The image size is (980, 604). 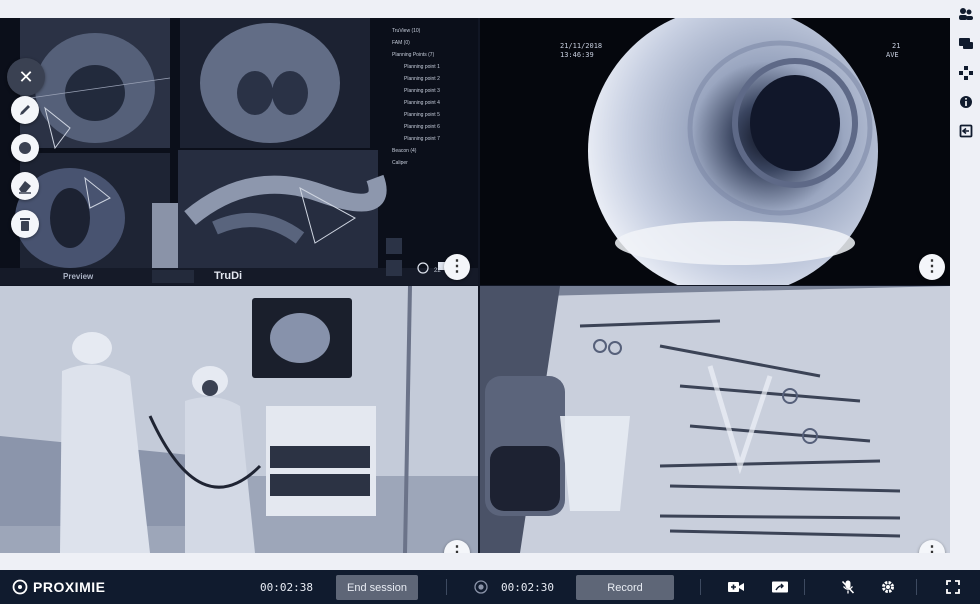 I want to click on session-timer: 00:02:38, so click(x=286, y=587).